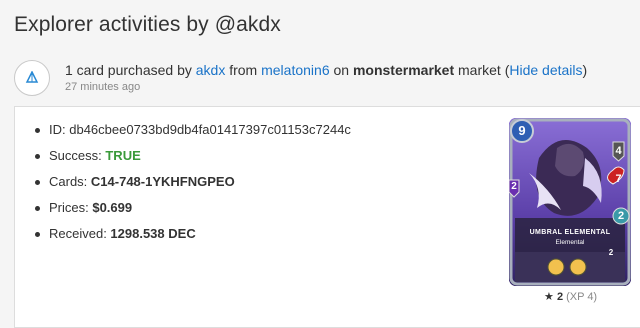 The height and width of the screenshot is (328, 640). I want to click on diamond-icon, so click(32, 78).